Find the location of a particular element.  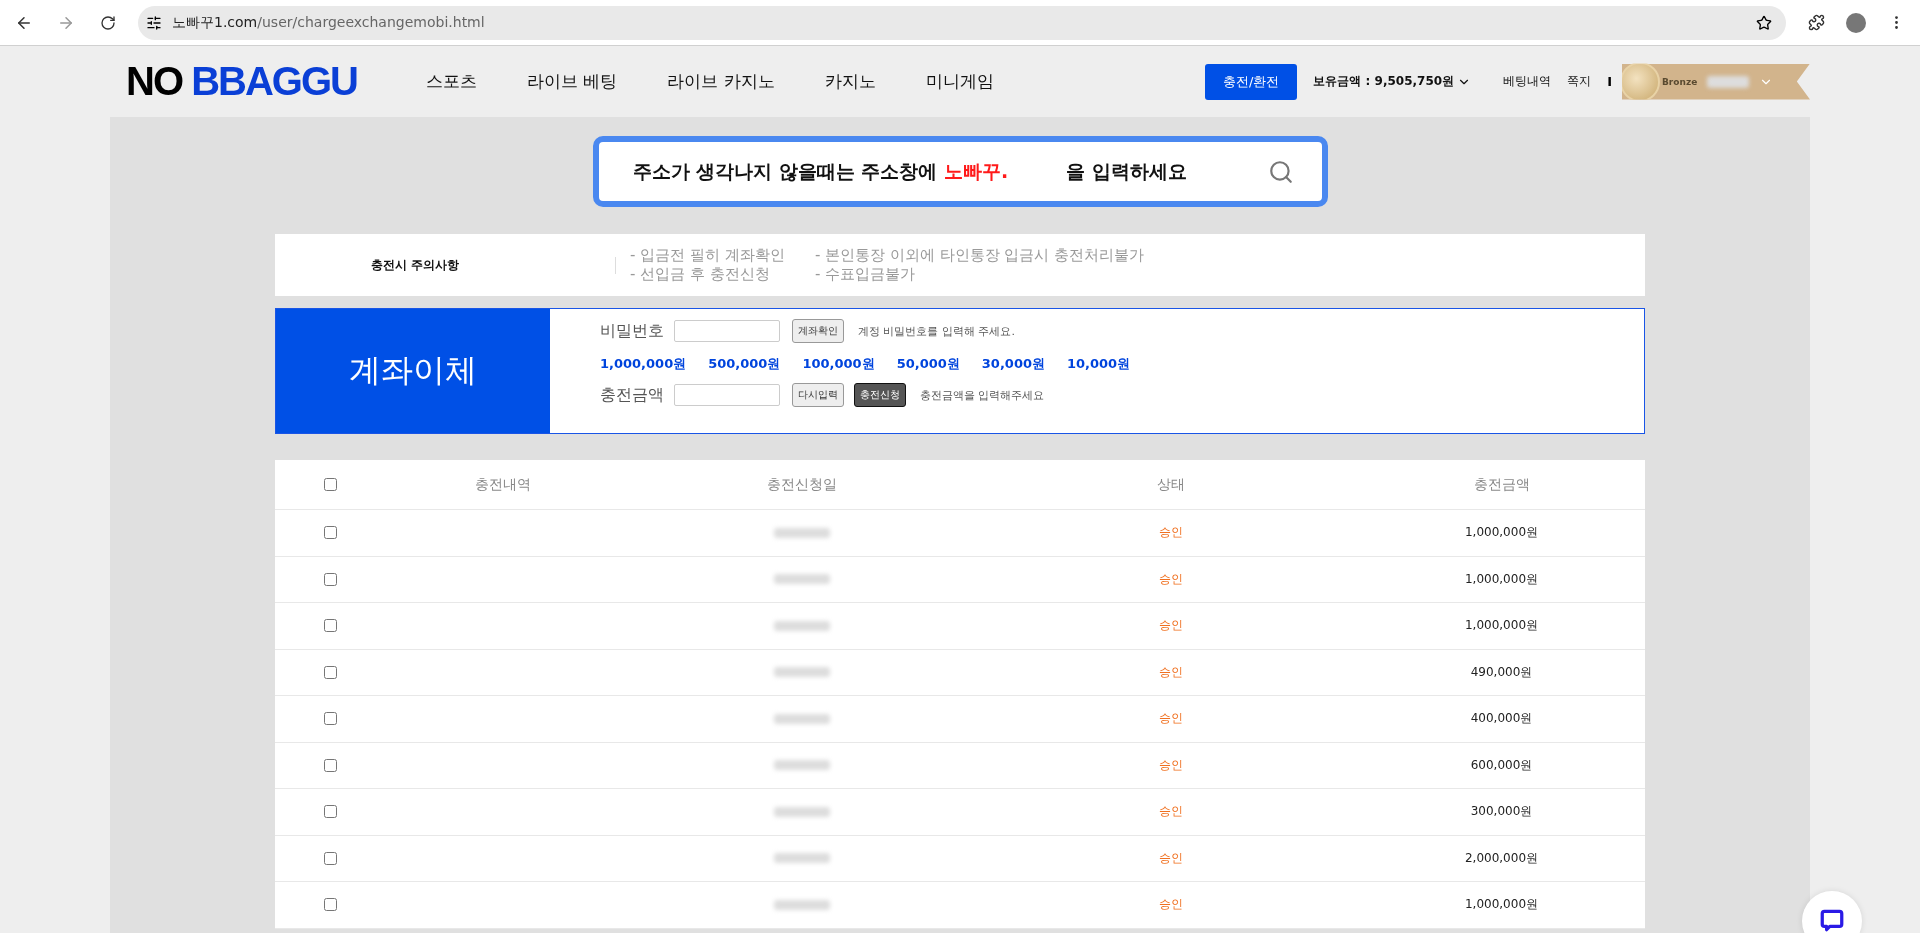

amount-option: 10,000원 is located at coordinates (1099, 364).